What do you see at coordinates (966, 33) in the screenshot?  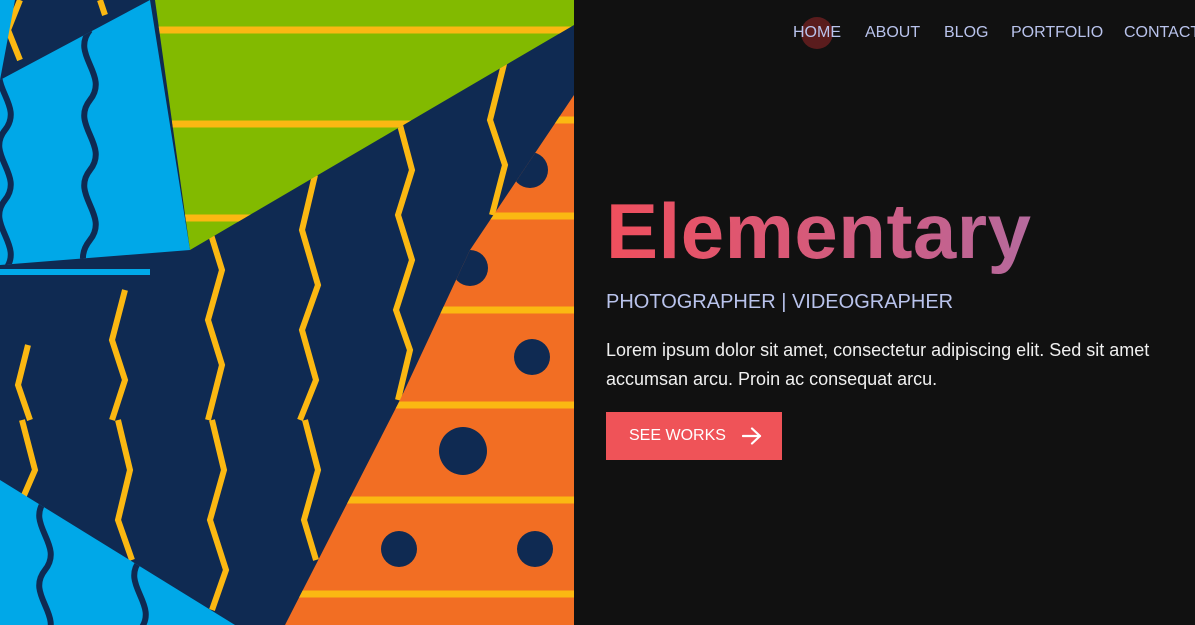 I see `nav-item-blog: BLOG` at bounding box center [966, 33].